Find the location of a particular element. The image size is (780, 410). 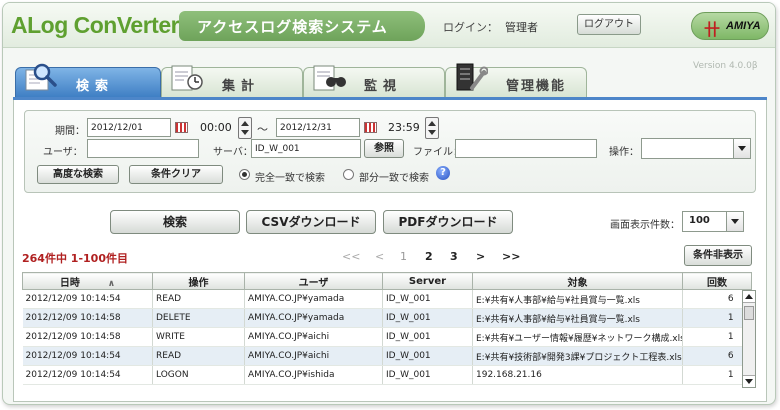

server-tool-icon is located at coordinates (472, 77).